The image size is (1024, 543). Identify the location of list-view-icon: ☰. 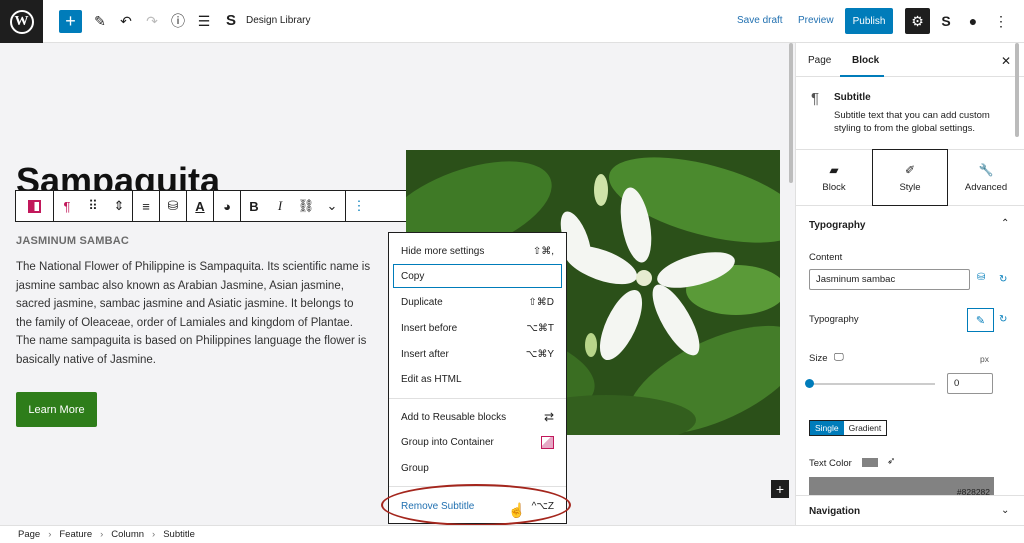
(204, 21).